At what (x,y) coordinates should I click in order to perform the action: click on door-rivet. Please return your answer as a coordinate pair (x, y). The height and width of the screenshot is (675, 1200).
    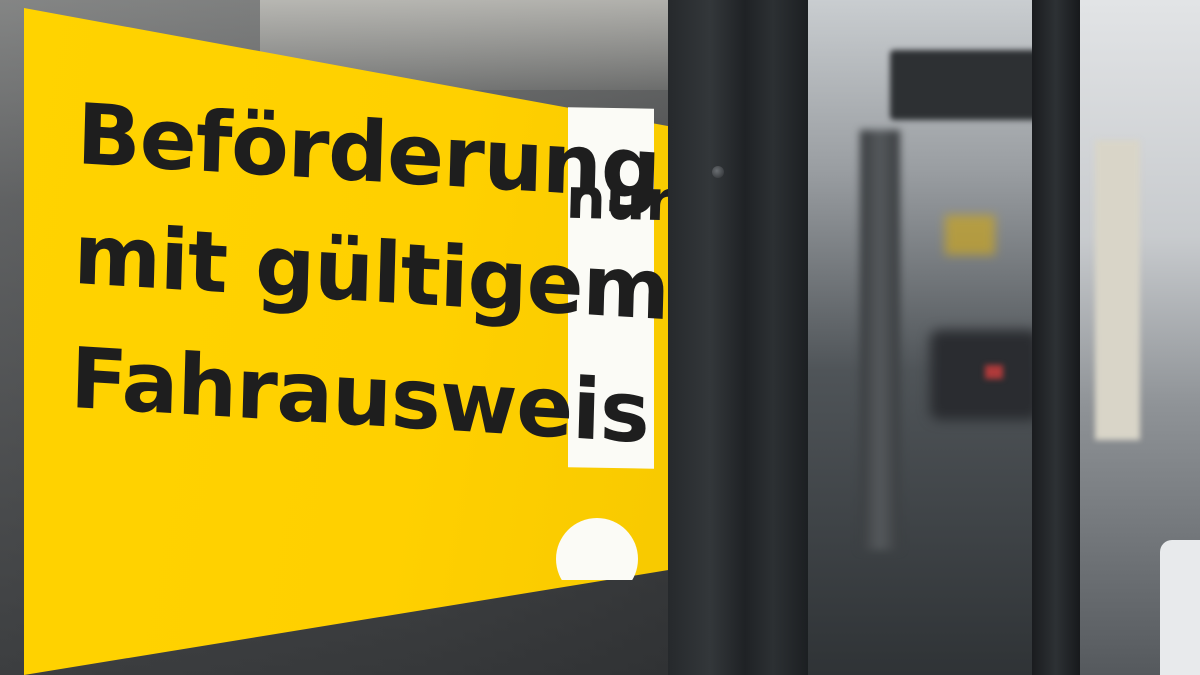
    Looking at the image, I should click on (718, 172).